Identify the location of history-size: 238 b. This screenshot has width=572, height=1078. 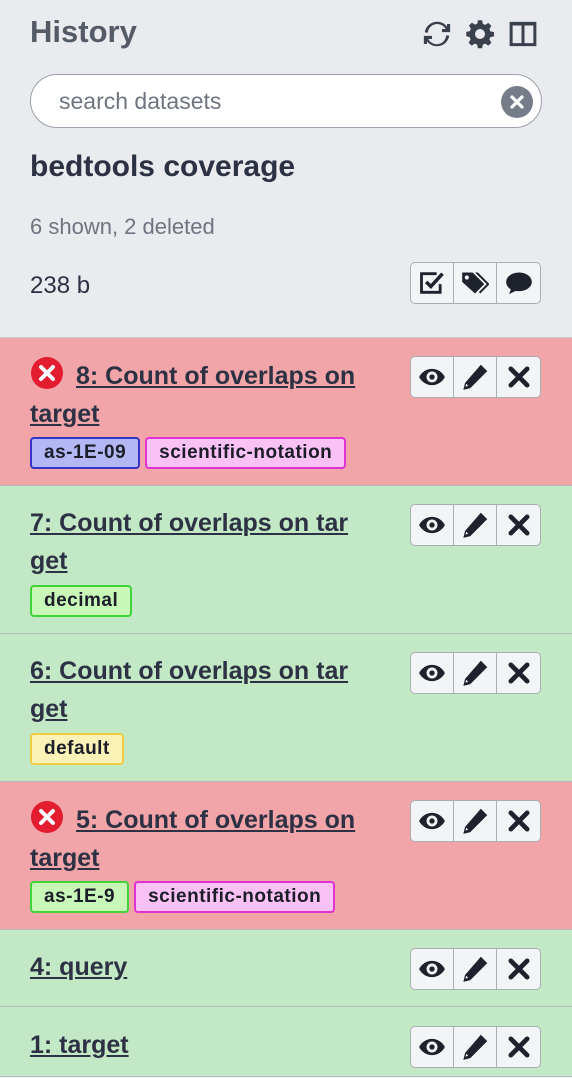
(60, 285).